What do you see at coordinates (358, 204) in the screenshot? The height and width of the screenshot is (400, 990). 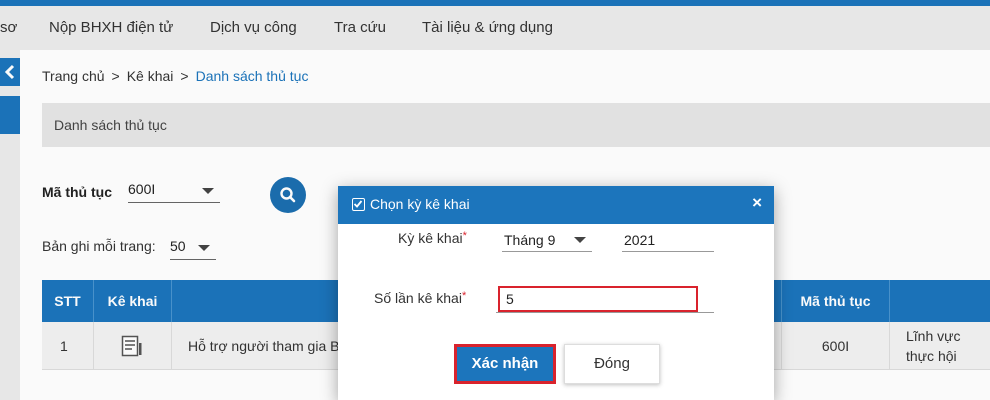 I see `checkbox-check-icon` at bounding box center [358, 204].